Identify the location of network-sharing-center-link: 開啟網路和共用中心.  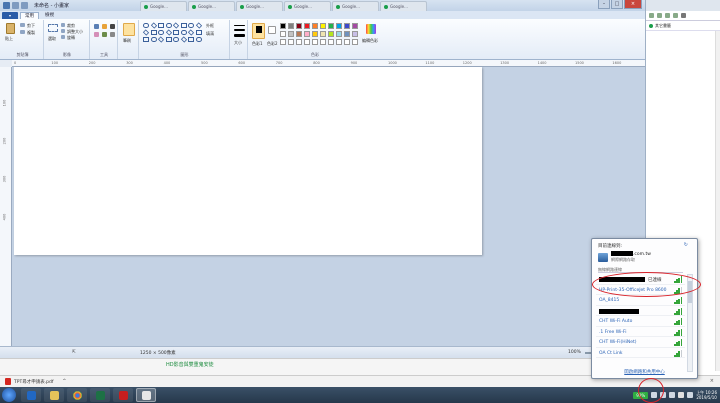
(644, 372).